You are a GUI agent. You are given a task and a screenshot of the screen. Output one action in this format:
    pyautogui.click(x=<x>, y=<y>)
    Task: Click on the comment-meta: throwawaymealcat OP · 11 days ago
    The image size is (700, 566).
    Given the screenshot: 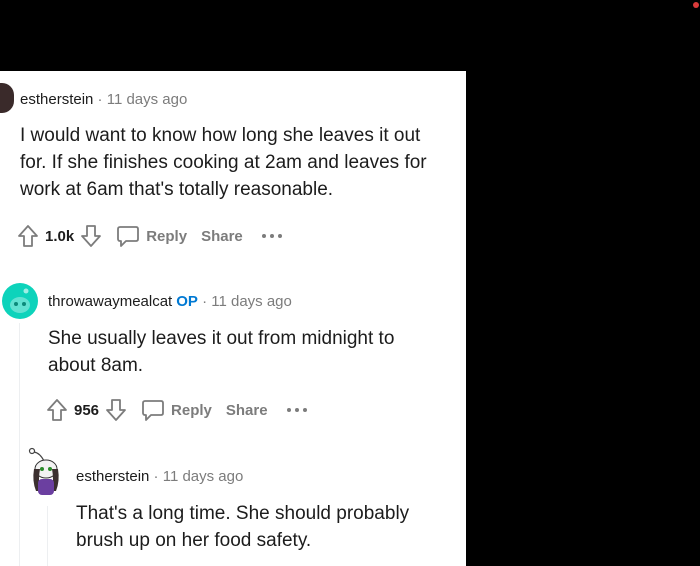 What is the action you would take?
    pyautogui.click(x=170, y=301)
    